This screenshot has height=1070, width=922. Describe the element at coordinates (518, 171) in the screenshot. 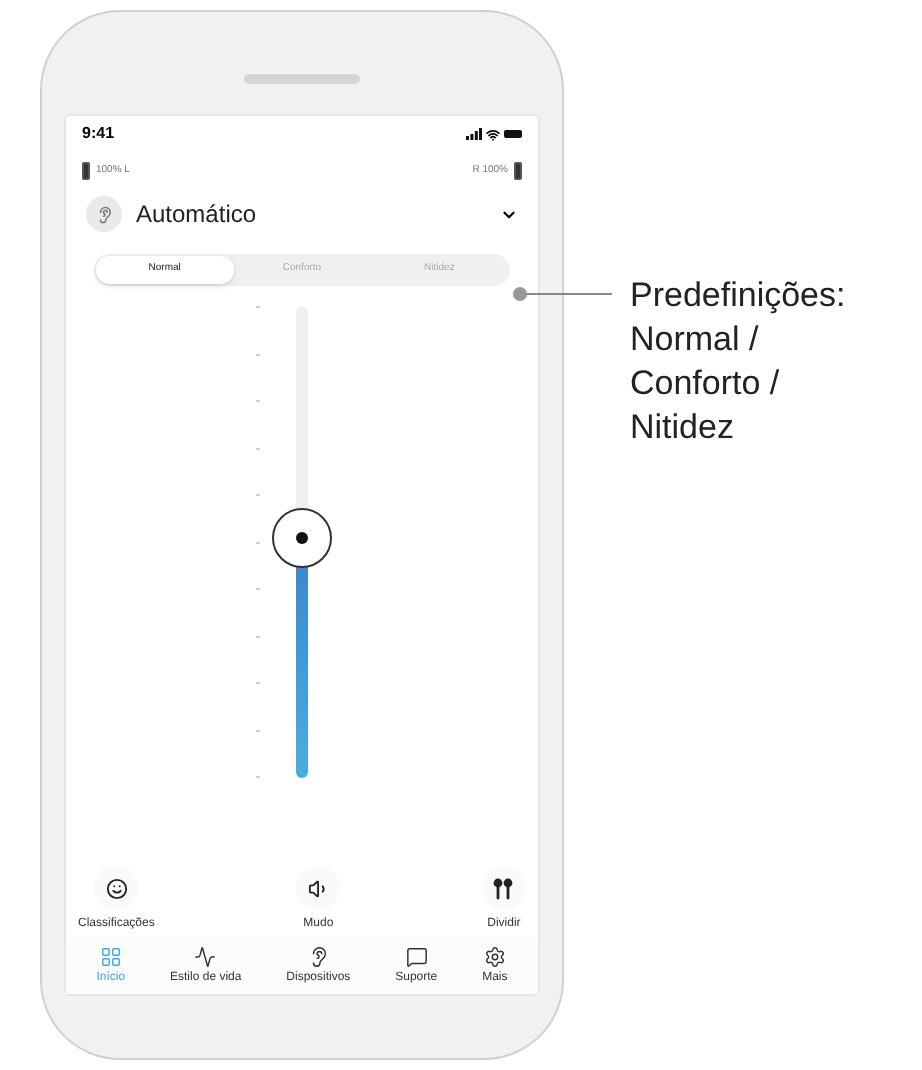

I see `right-battery-icon` at that location.